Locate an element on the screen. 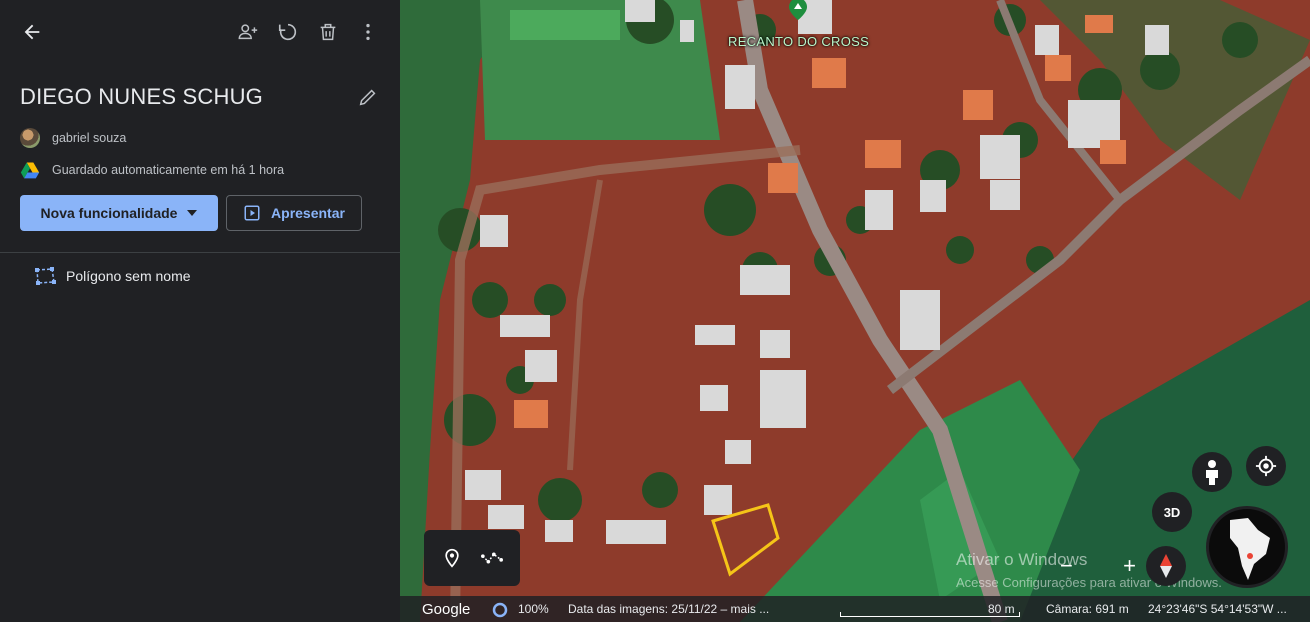 This screenshot has width=1310, height=622. path-icon is located at coordinates (492, 558).